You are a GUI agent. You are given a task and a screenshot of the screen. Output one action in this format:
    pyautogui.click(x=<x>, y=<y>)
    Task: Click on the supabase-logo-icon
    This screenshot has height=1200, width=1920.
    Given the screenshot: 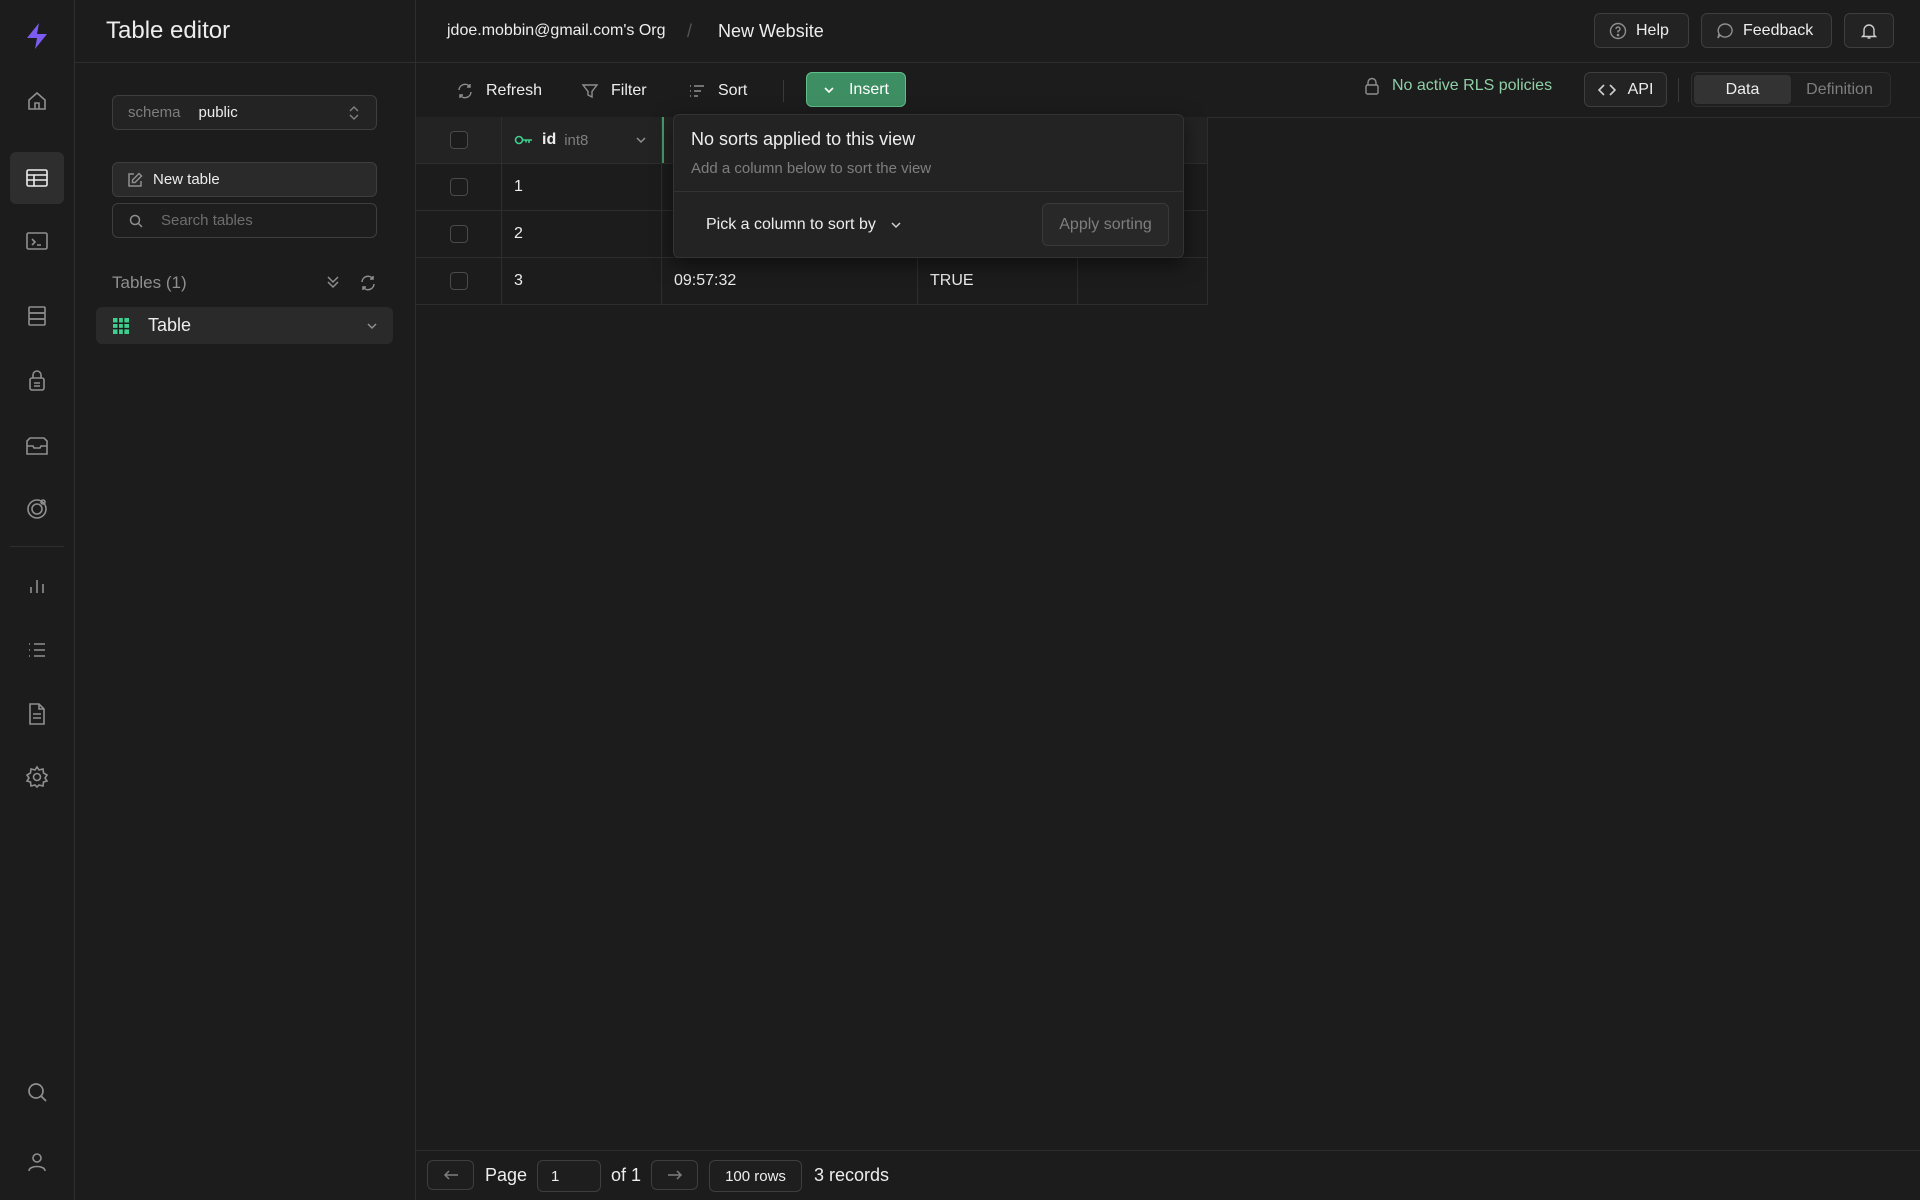 What is the action you would take?
    pyautogui.click(x=37, y=36)
    